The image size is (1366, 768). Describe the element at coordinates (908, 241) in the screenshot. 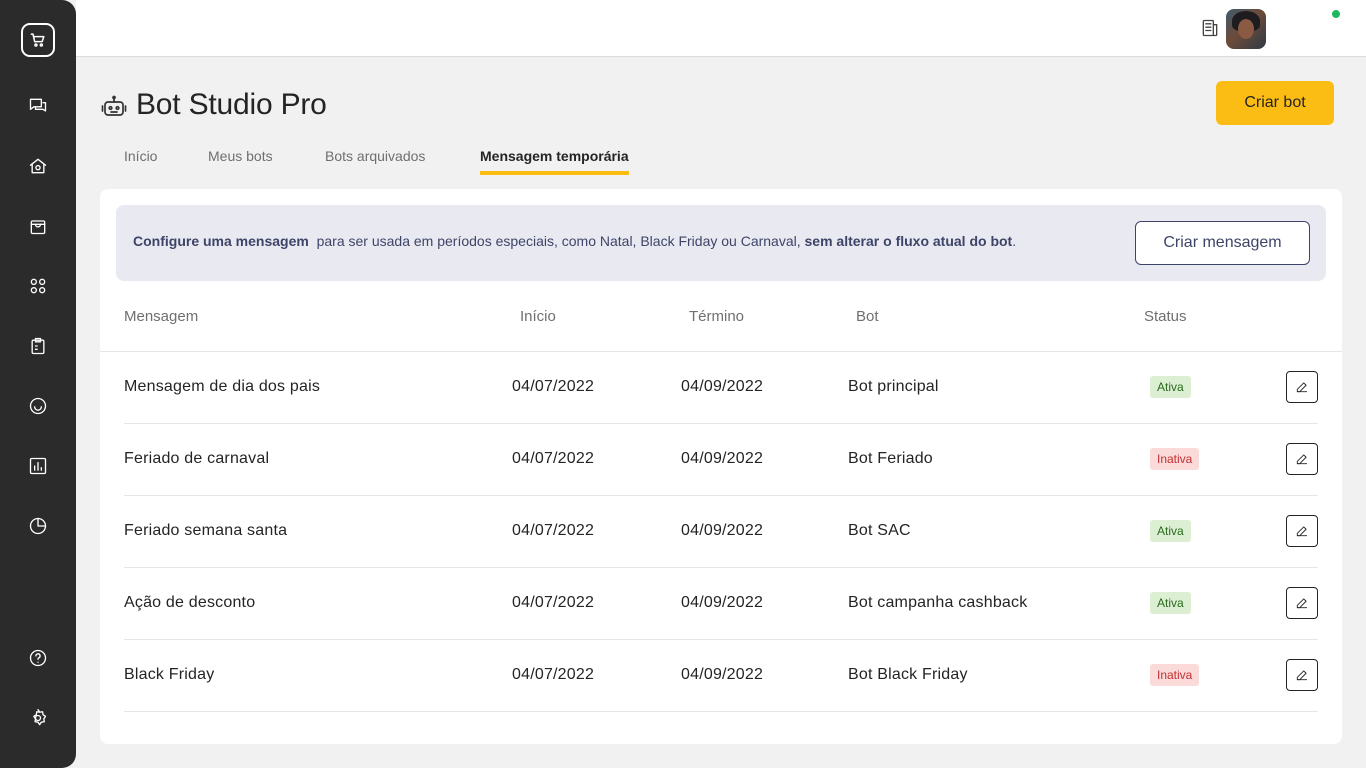

I see `banner-bold-end: sem alterar o fluxo atual do bot` at that location.